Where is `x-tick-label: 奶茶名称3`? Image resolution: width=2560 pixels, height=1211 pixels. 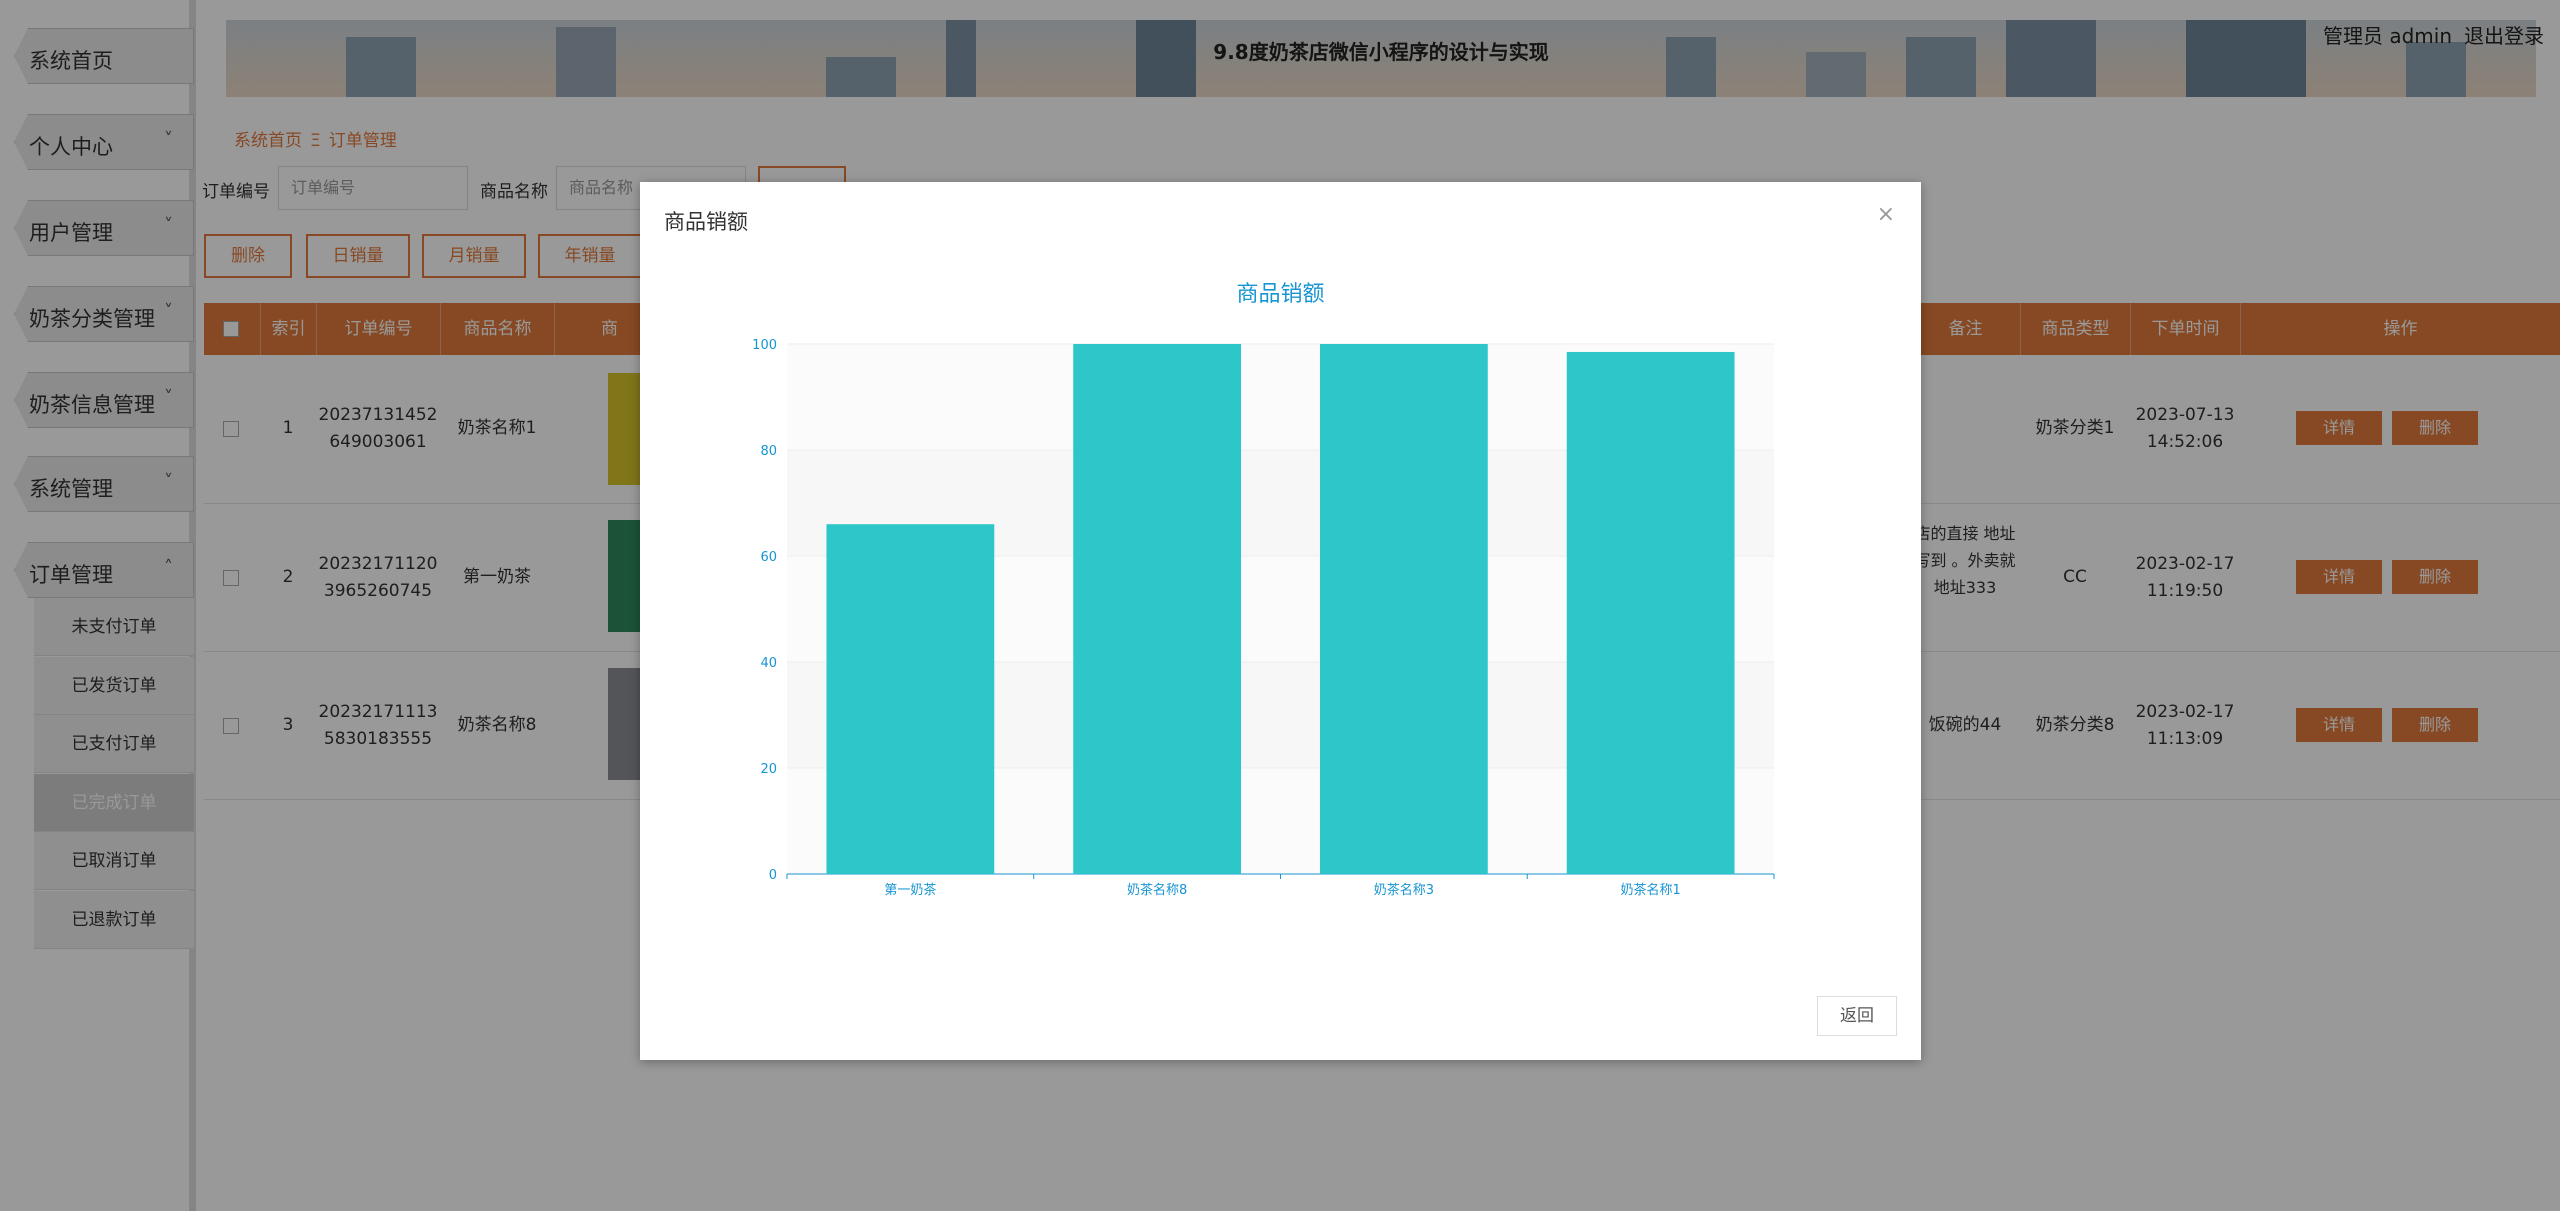
x-tick-label: 奶茶名称3 is located at coordinates (1404, 890).